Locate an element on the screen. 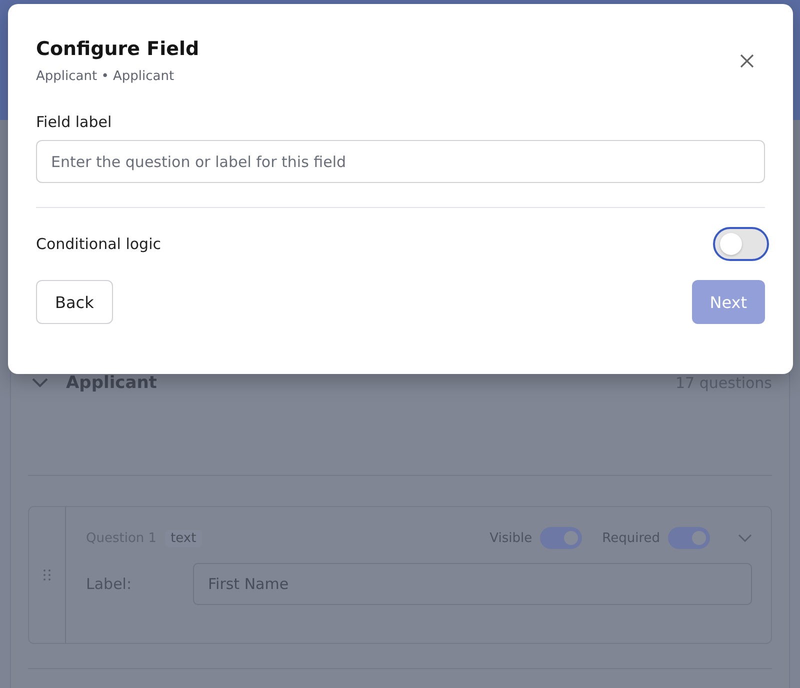 The height and width of the screenshot is (688, 800). dialog-title: Configure Field is located at coordinates (118, 49).